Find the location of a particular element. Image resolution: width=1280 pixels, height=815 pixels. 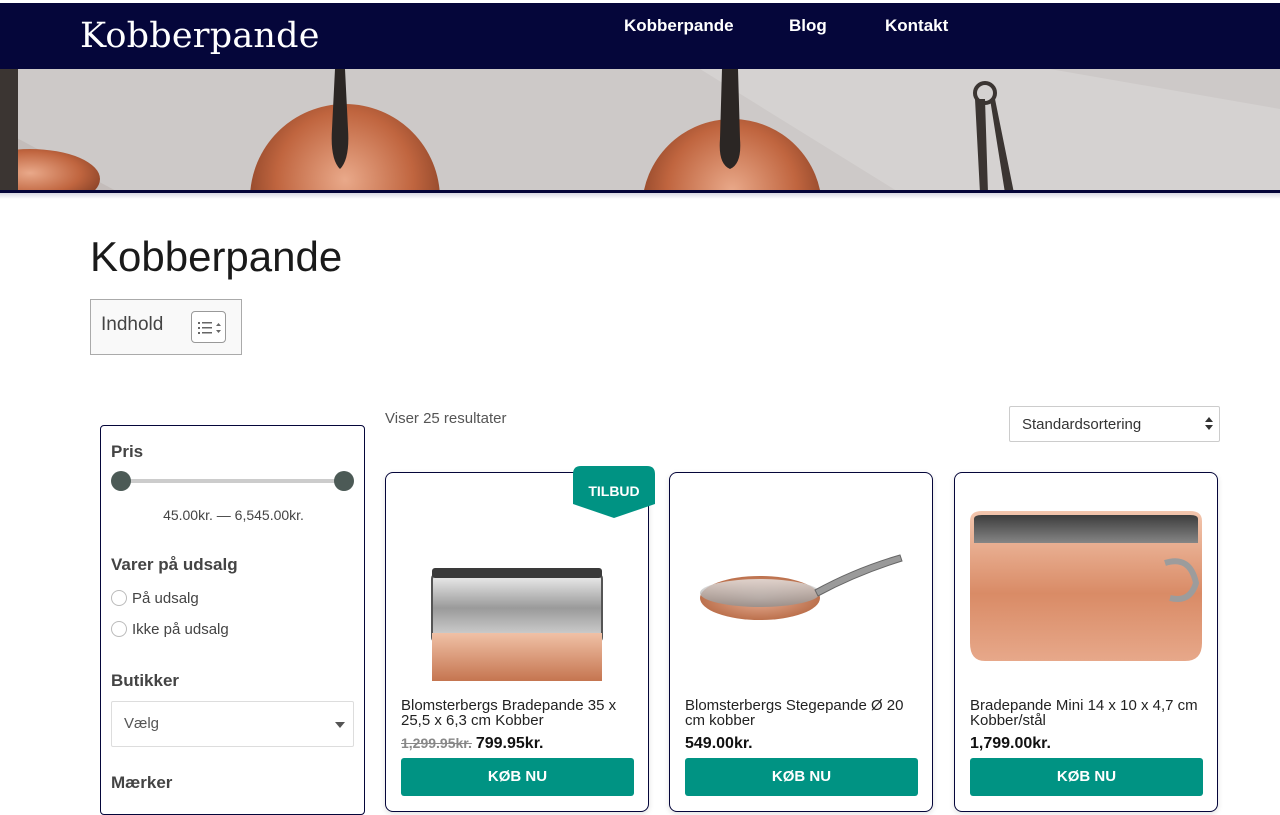

nav-item-blog: Blog is located at coordinates (808, 26).